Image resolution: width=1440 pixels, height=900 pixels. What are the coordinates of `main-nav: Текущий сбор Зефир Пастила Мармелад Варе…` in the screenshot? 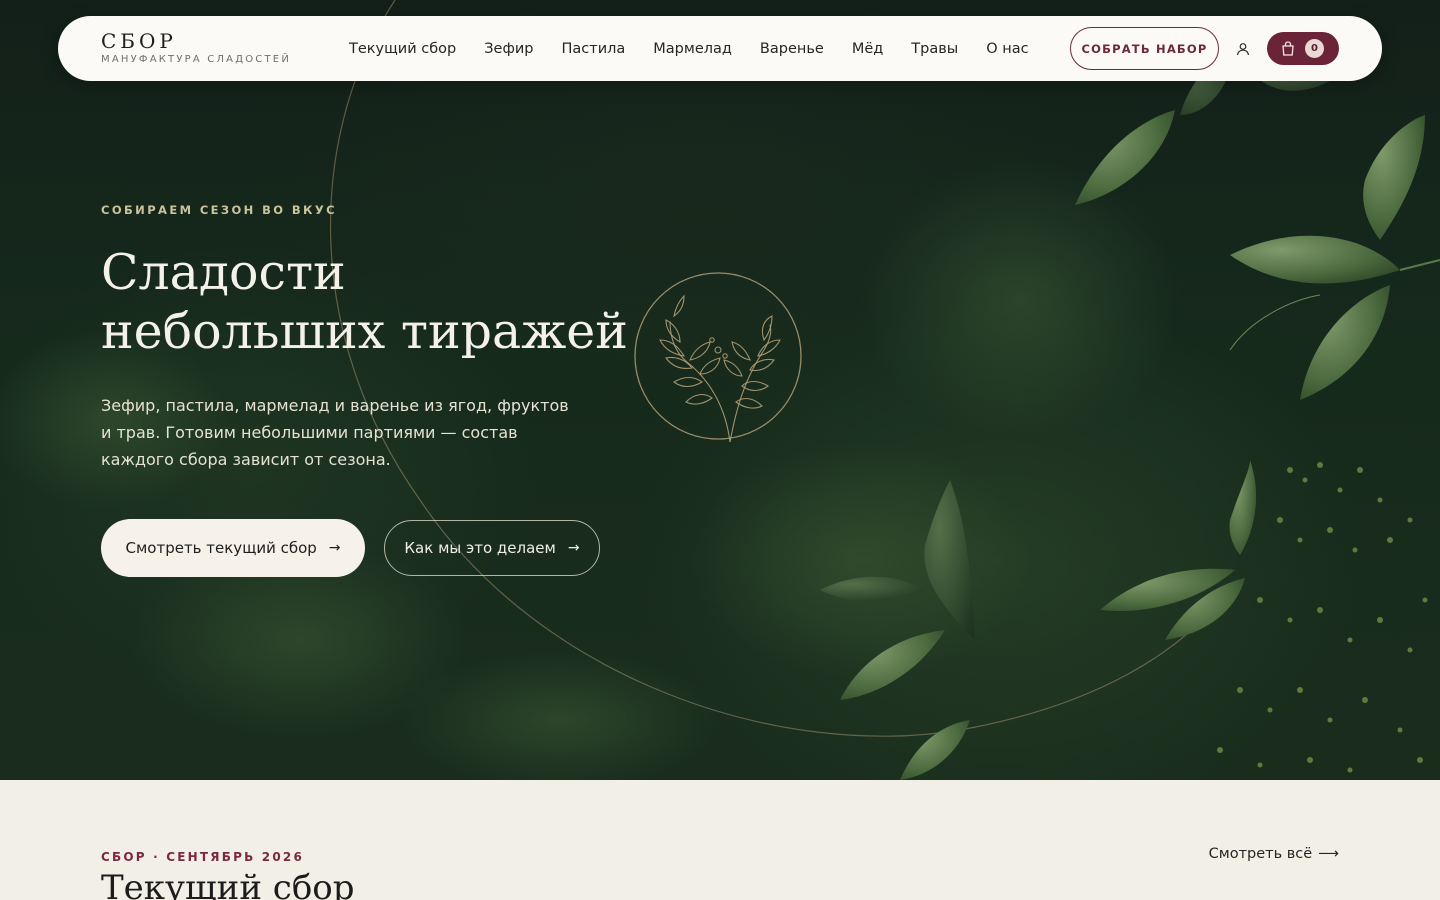 It's located at (703, 48).